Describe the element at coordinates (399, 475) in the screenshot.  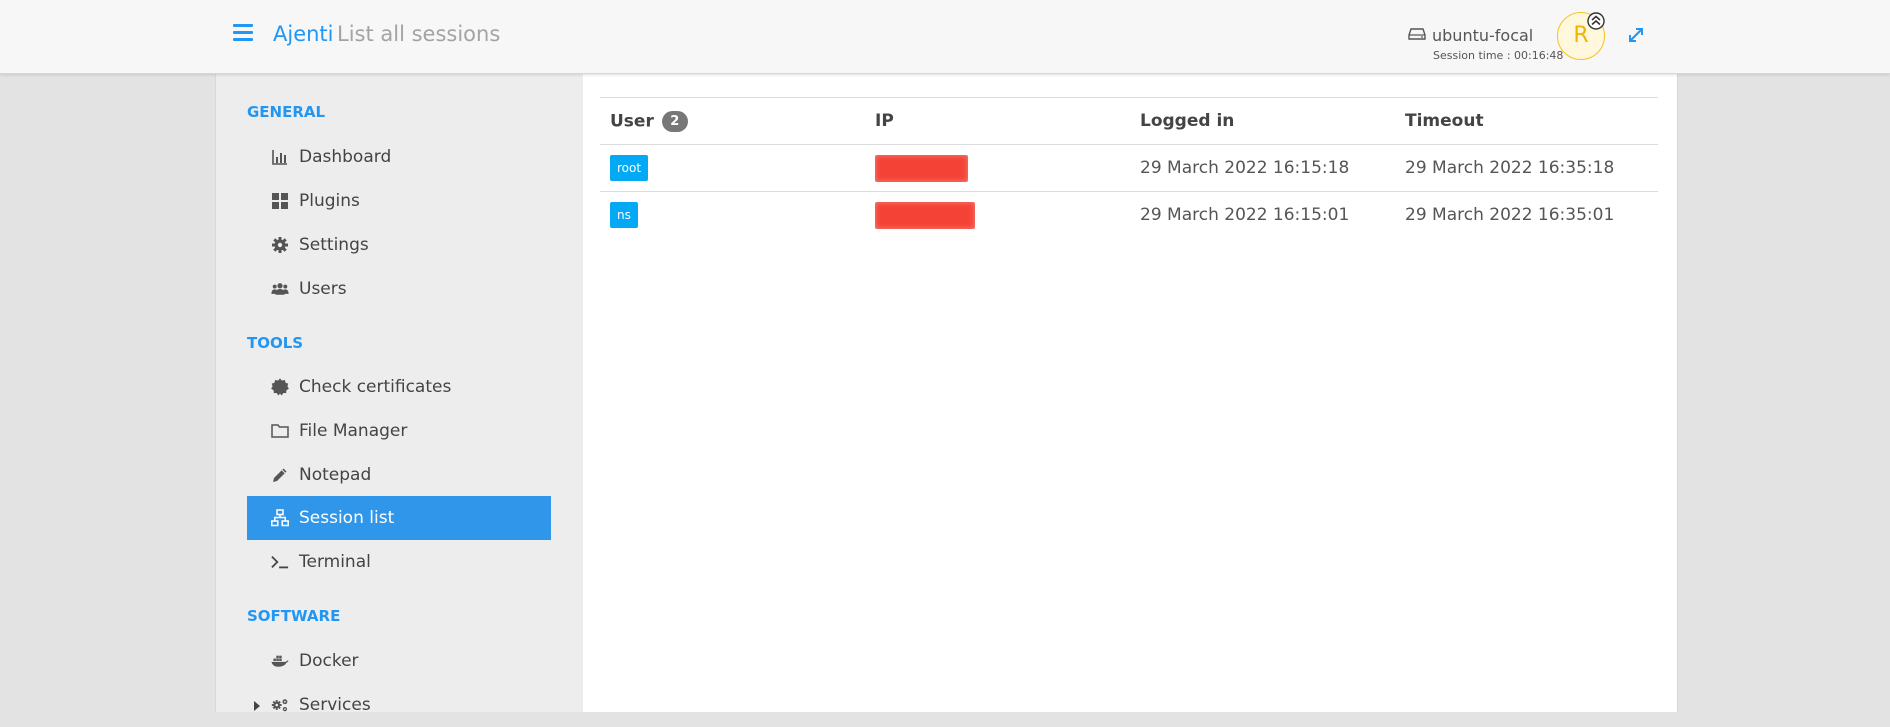
I see `sidebar-item-notepad: Notepad` at that location.